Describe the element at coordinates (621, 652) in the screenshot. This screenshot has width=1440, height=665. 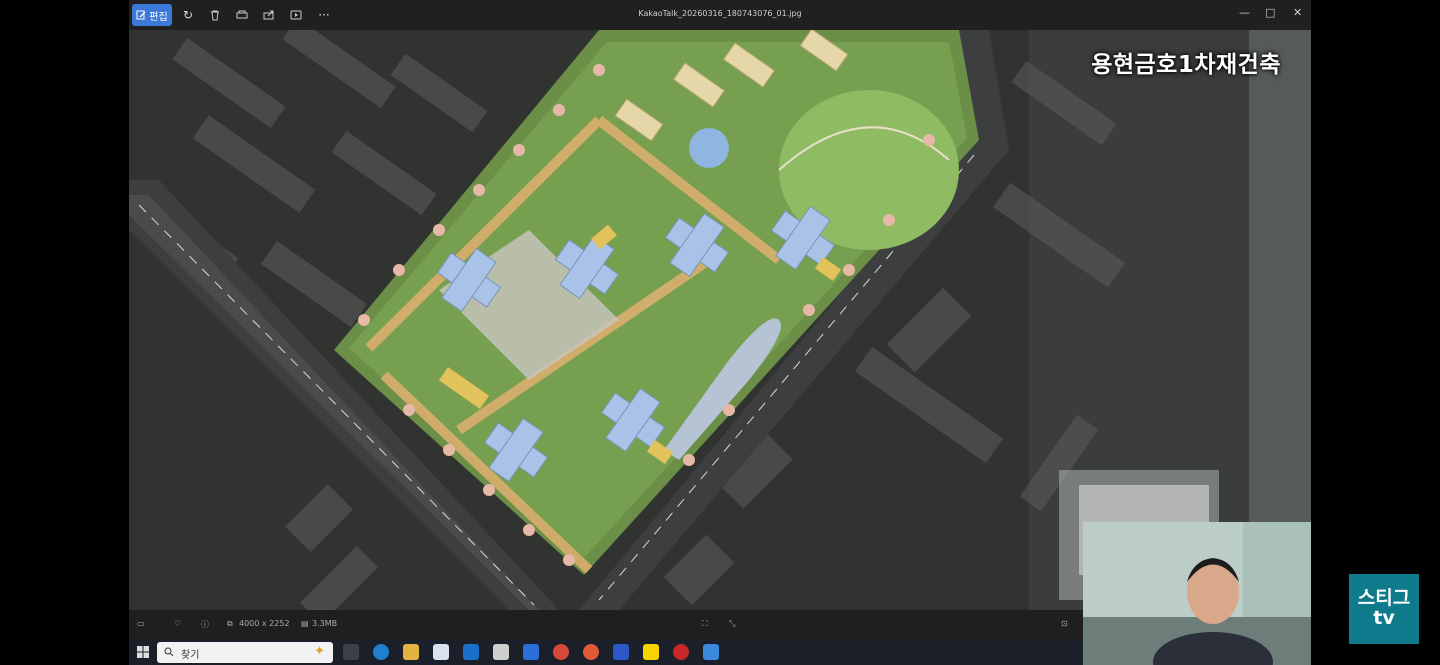
I see `store-icon` at that location.